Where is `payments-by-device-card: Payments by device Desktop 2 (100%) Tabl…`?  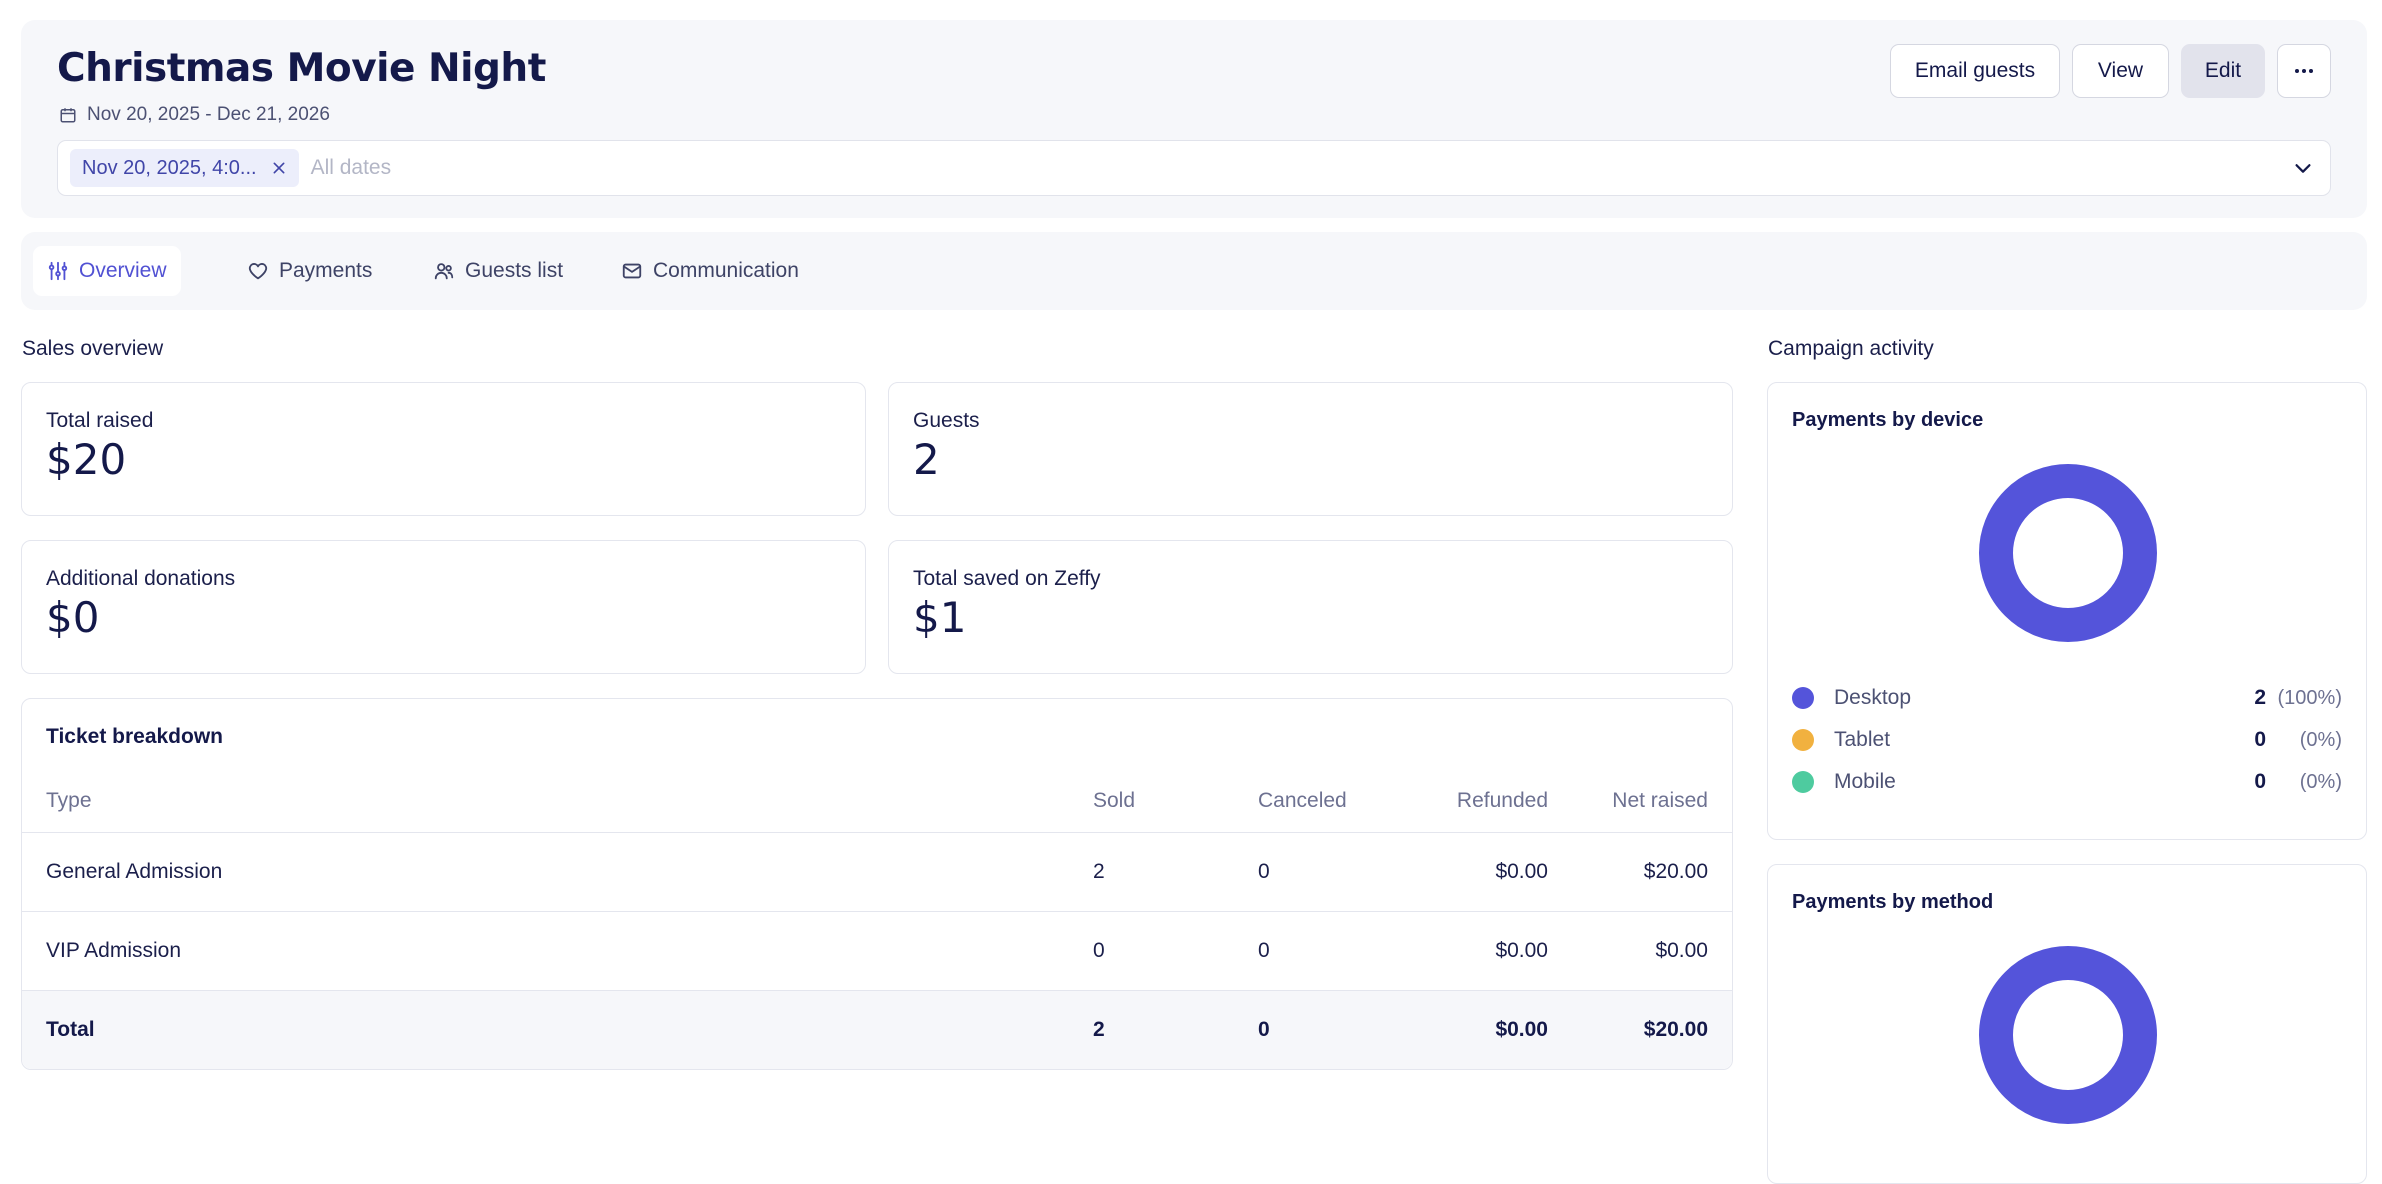 payments-by-device-card: Payments by device Desktop 2 (100%) Tabl… is located at coordinates (2067, 611).